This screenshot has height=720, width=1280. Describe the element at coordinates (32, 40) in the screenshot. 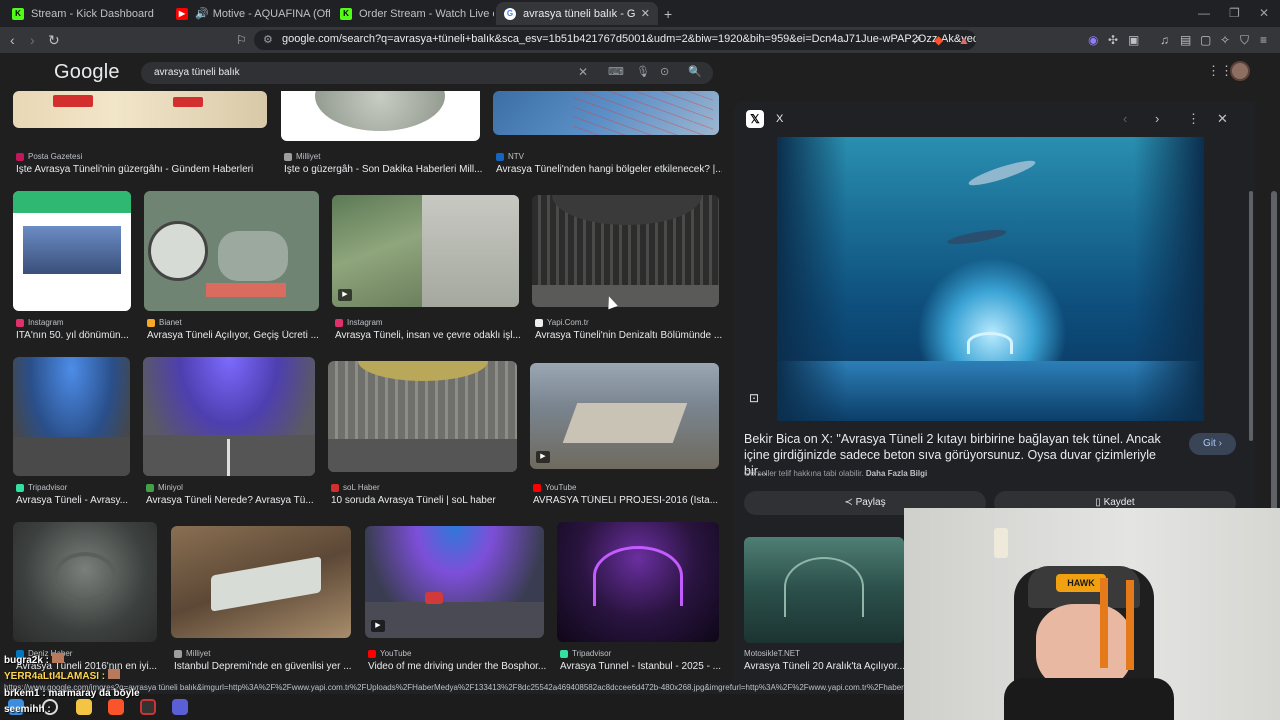

I see `forward-button: ›` at that location.